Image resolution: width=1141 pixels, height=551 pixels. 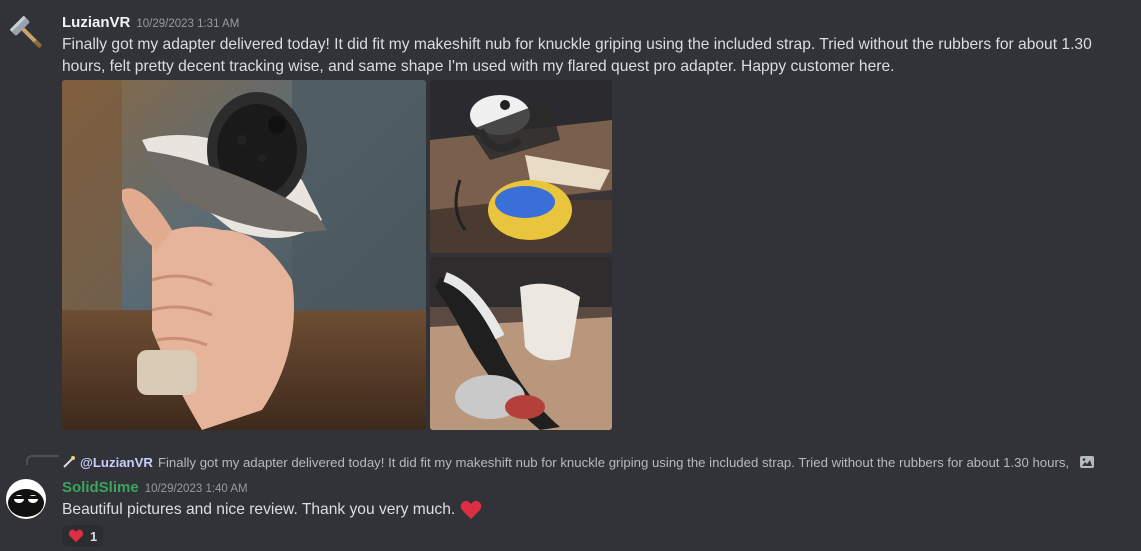 What do you see at coordinates (1087, 462) in the screenshot?
I see `image-attachment-icon` at bounding box center [1087, 462].